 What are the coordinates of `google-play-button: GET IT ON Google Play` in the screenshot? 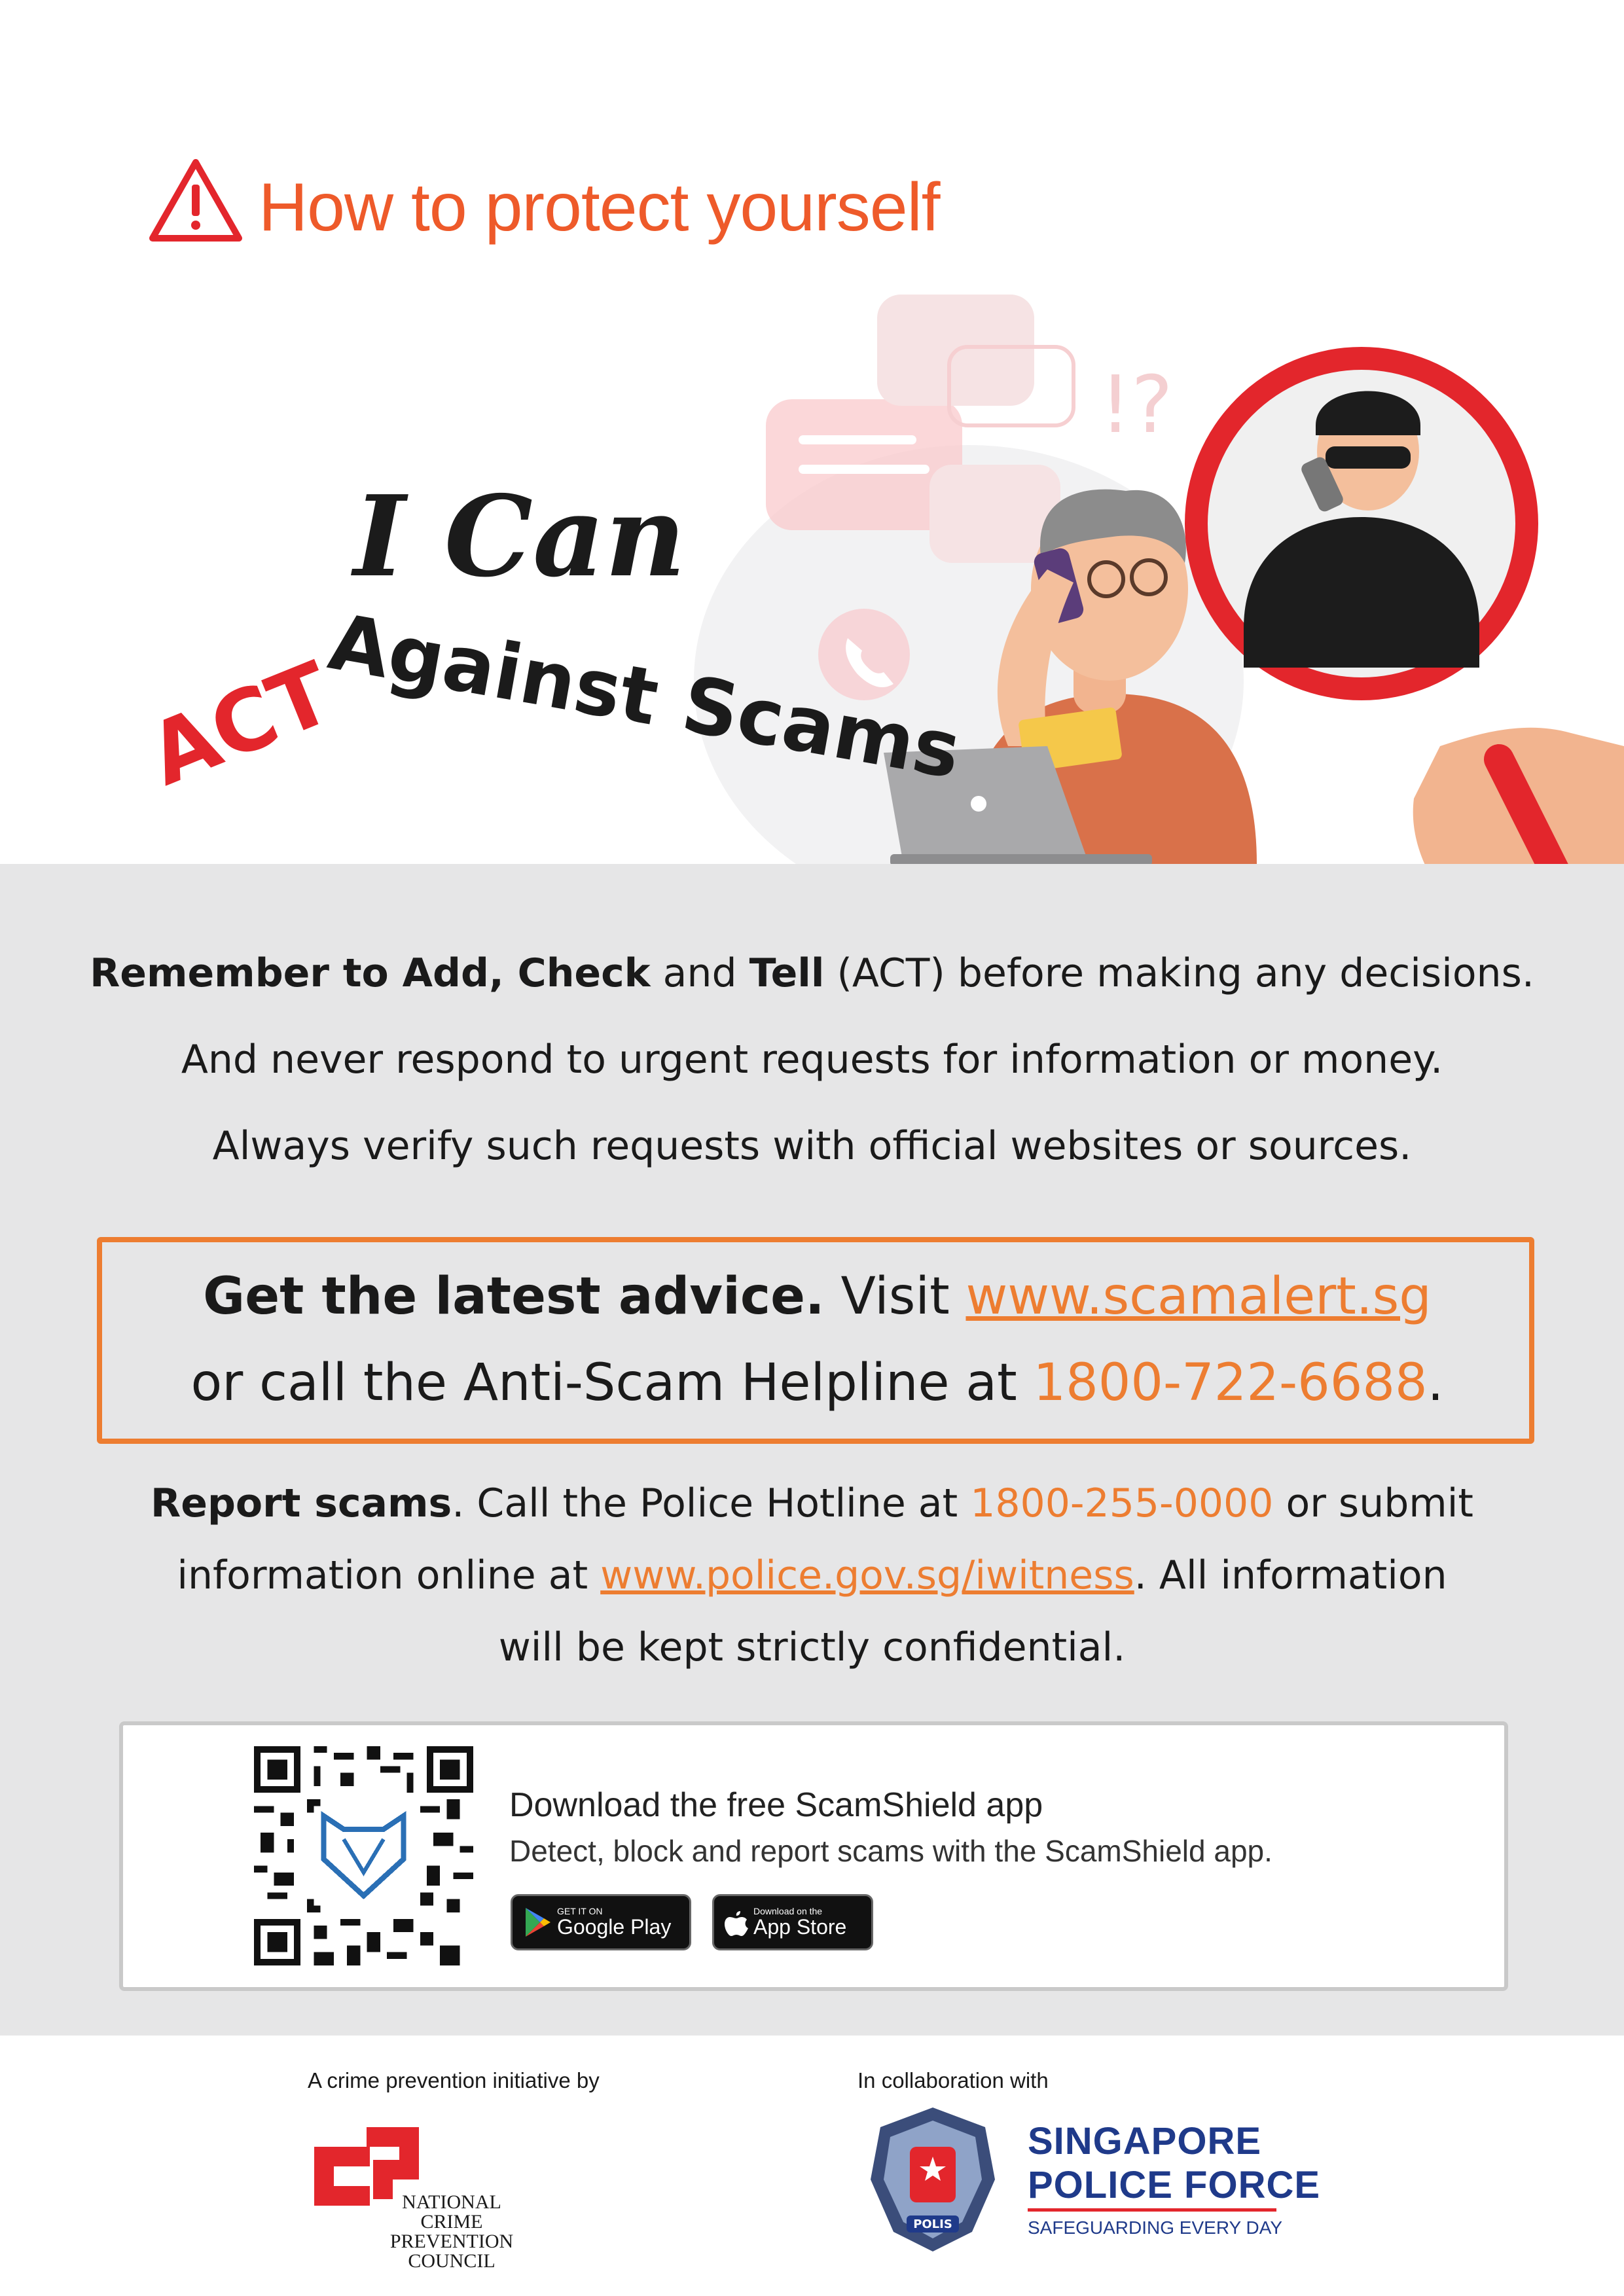 It's located at (601, 1922).